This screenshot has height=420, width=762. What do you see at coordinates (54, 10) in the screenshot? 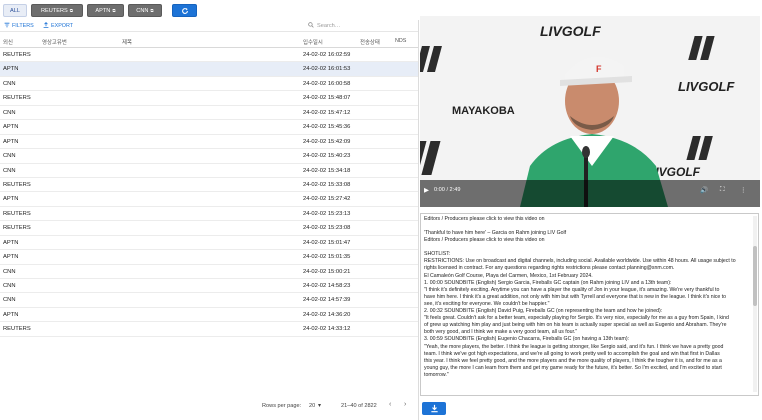
I see `agency-reuters-label: REUTERS` at bounding box center [54, 10].